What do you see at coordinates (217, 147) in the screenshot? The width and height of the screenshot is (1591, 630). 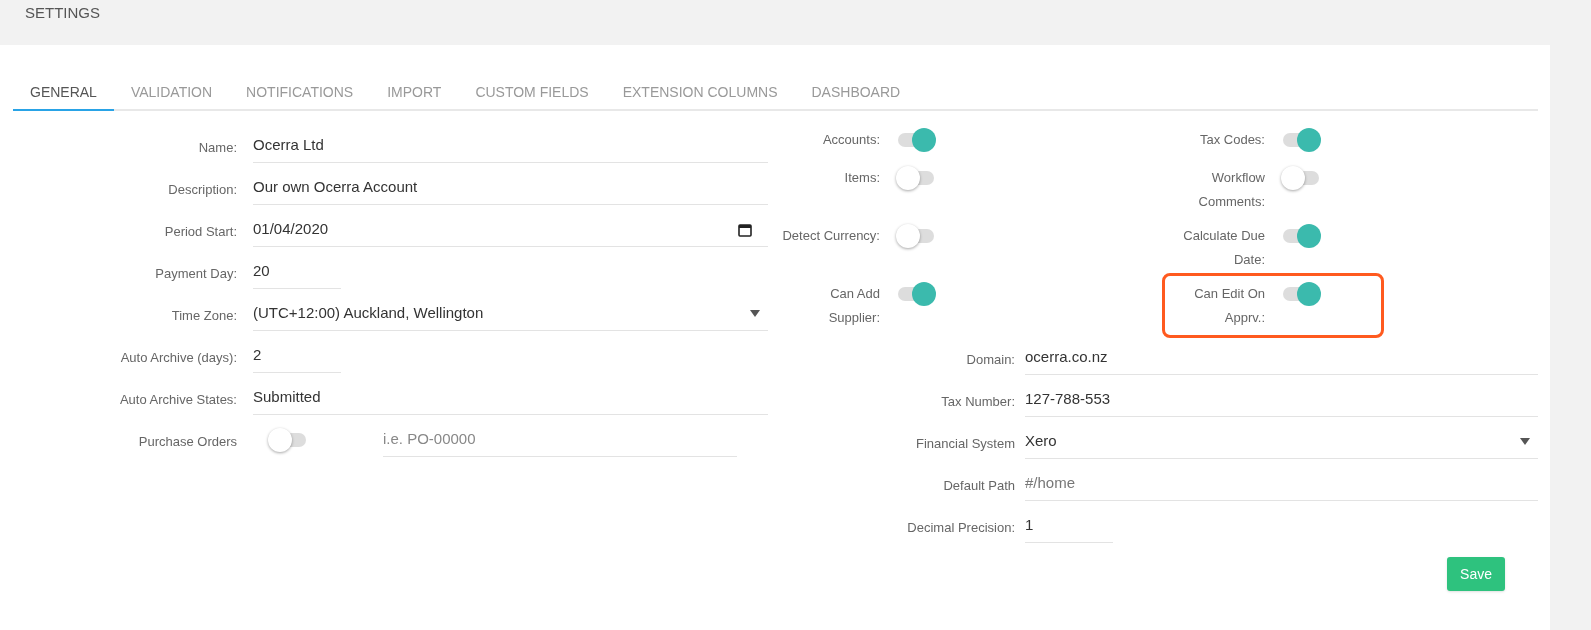 I see `field-label: Name:` at bounding box center [217, 147].